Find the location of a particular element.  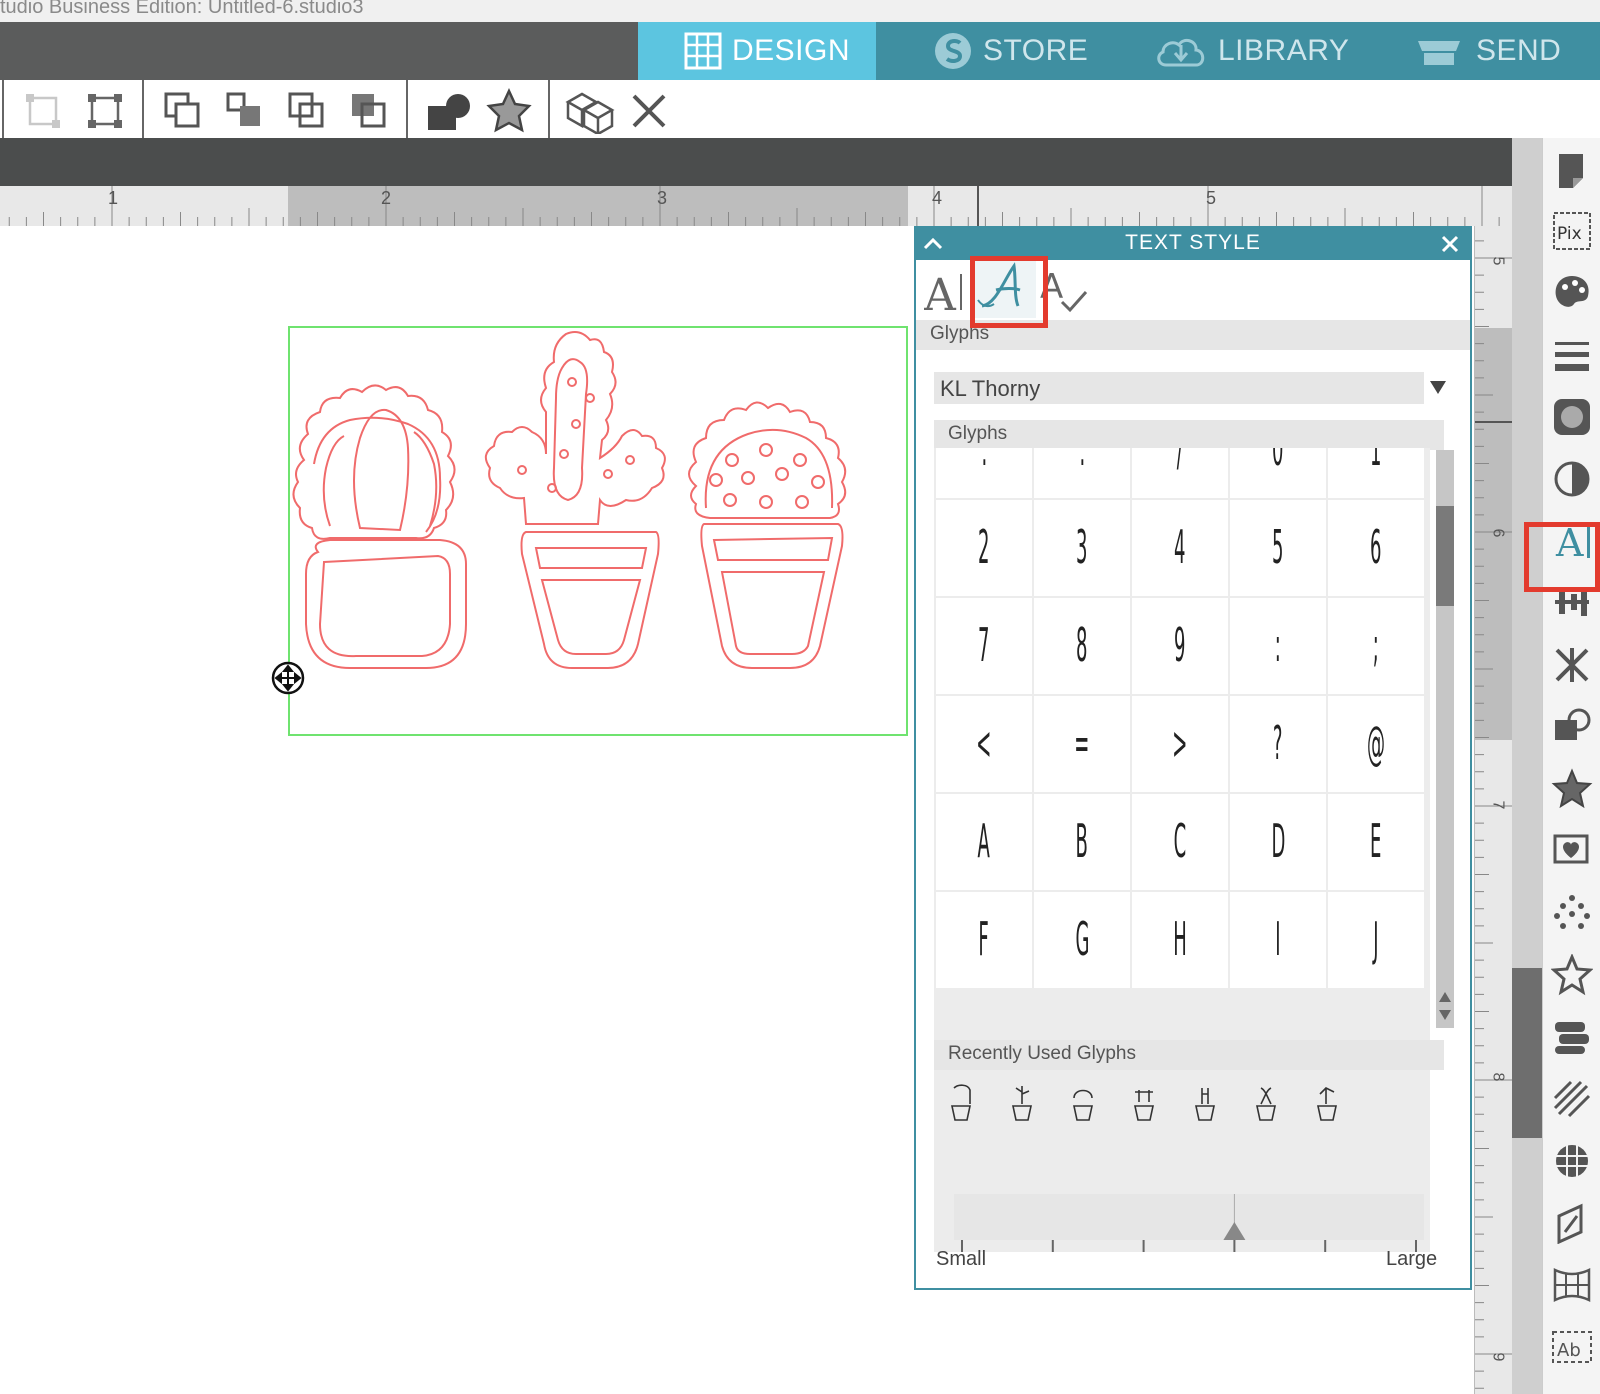

glyph-grid-header: Glyphs is located at coordinates (1189, 435).